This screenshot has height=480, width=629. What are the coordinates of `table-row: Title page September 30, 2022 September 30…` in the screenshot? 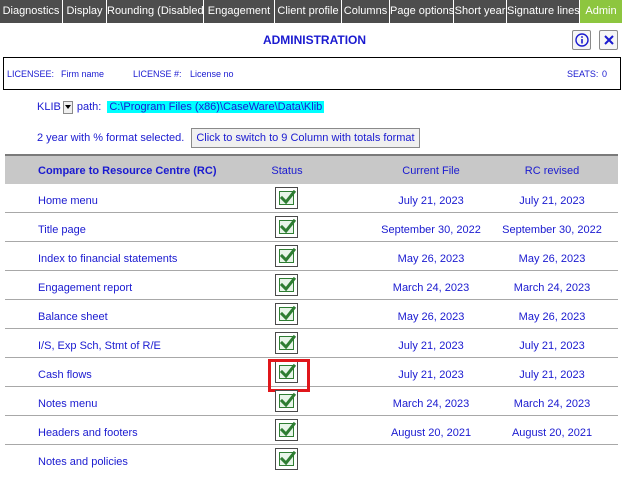 It's located at (311, 227).